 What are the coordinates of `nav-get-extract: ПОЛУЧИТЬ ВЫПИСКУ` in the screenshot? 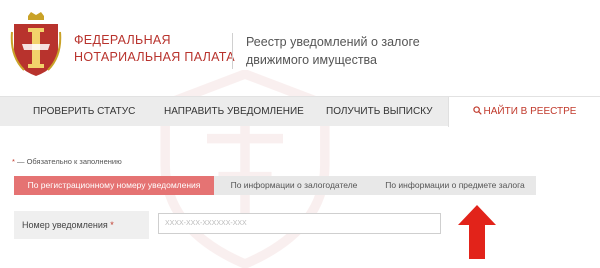 It's located at (379, 112).